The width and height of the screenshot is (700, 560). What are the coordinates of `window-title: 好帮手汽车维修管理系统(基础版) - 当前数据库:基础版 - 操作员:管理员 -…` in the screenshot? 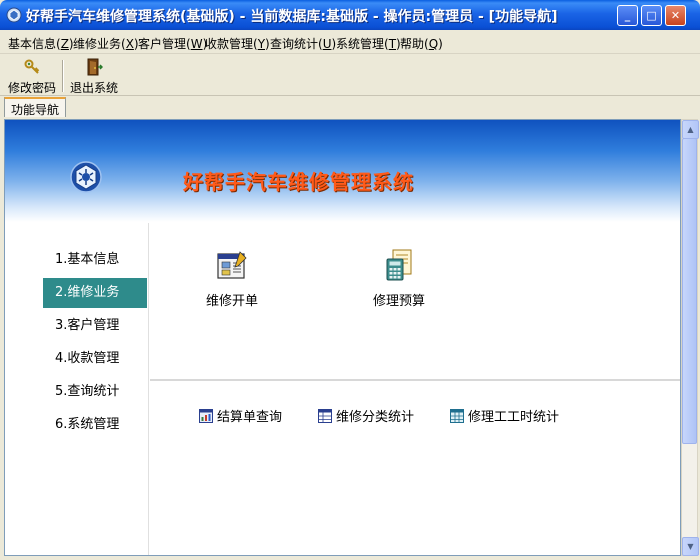 It's located at (292, 17).